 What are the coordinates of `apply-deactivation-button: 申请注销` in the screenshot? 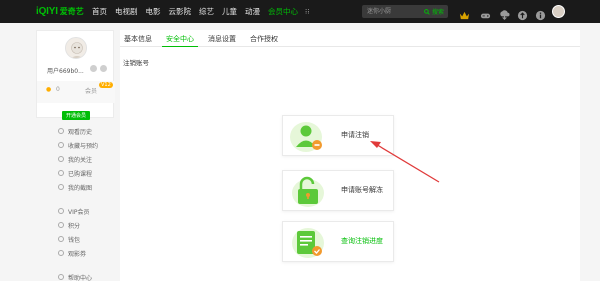 It's located at (338, 135).